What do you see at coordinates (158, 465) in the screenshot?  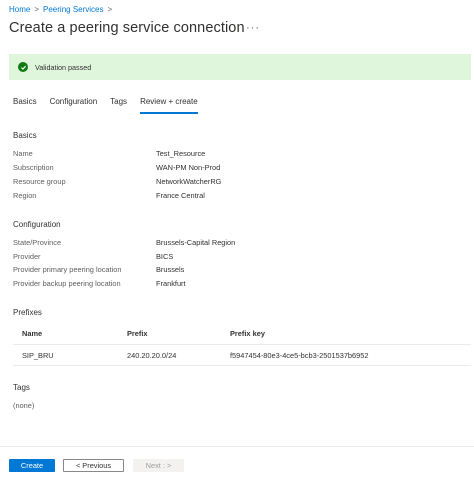 I see `next-button: Next : >` at bounding box center [158, 465].